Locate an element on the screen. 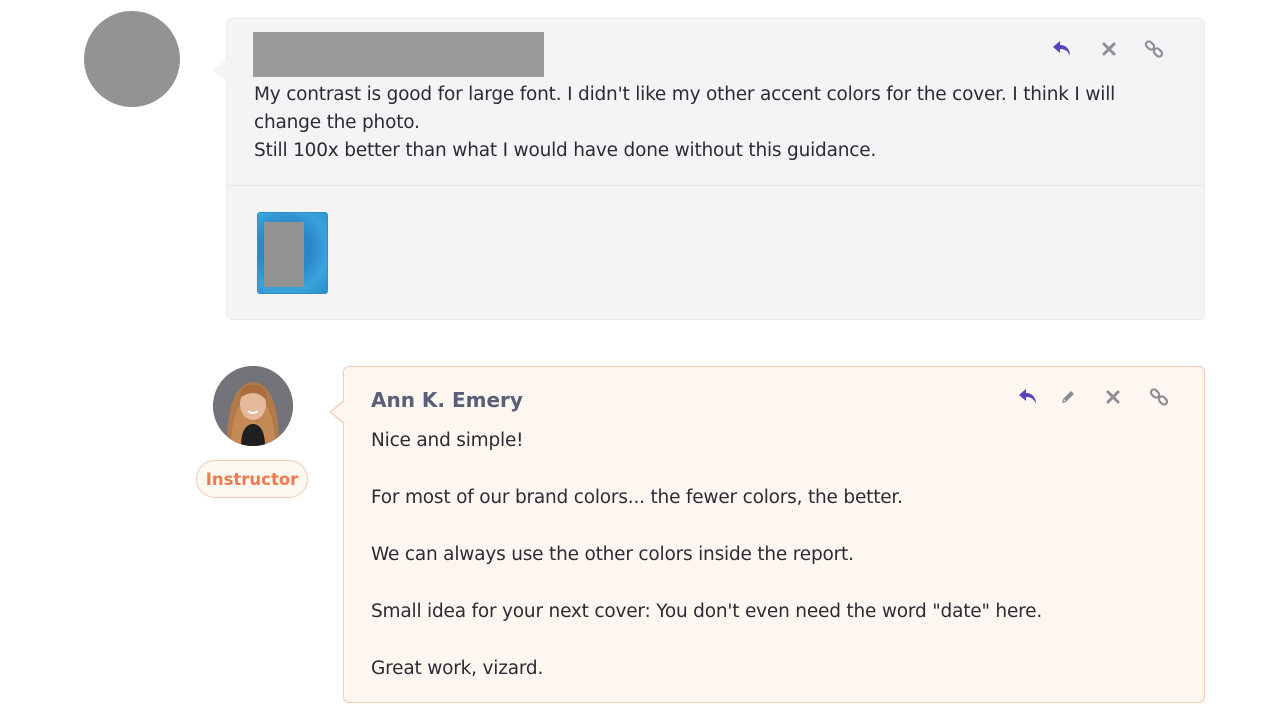 The height and width of the screenshot is (720, 1280). attachment-divider is located at coordinates (715, 185).